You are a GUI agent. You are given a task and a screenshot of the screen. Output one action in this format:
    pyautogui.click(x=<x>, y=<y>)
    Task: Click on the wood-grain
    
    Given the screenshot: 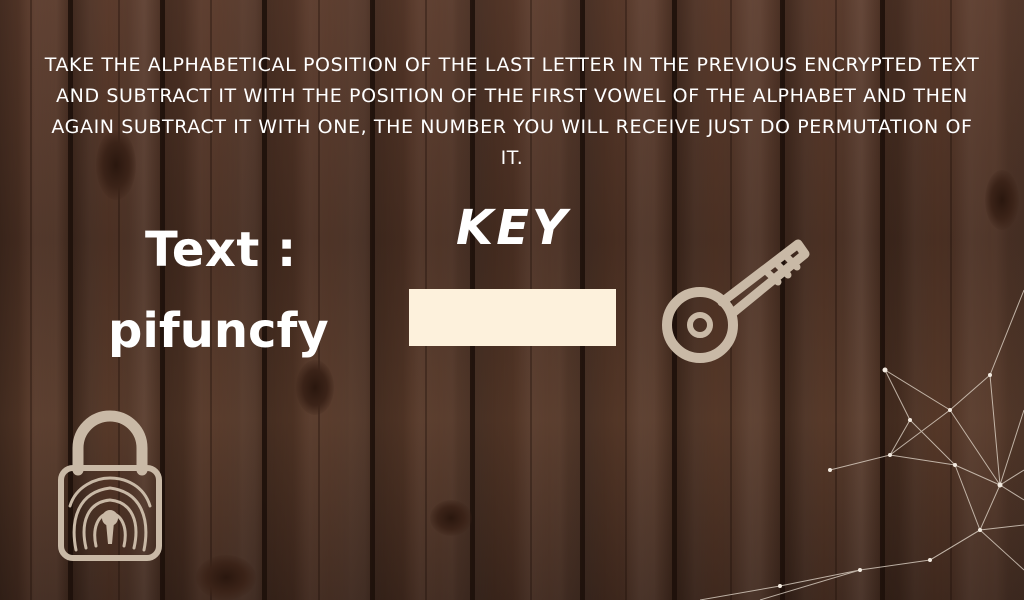 What is the action you would take?
    pyautogui.click(x=31, y=300)
    